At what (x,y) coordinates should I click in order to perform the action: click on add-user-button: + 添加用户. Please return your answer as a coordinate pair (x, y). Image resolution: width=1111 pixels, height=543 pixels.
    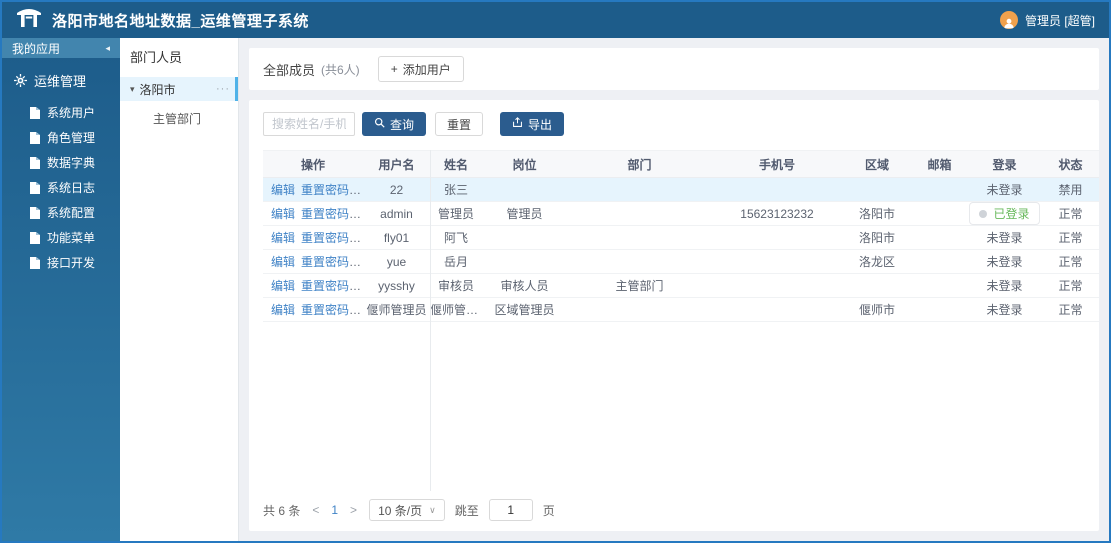
    Looking at the image, I should click on (420, 69).